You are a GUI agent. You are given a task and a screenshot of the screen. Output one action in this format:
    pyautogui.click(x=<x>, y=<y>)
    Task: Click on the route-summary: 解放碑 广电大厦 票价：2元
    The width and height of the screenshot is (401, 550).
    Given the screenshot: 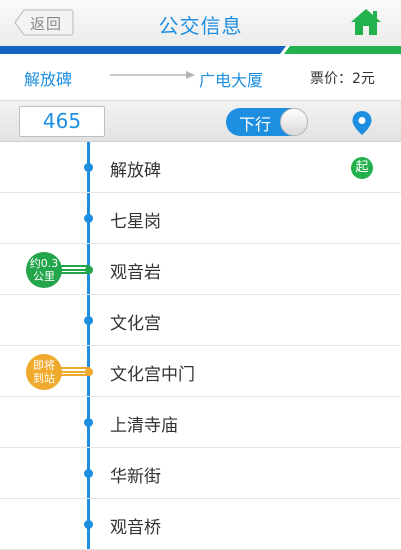 What is the action you would take?
    pyautogui.click(x=200, y=77)
    